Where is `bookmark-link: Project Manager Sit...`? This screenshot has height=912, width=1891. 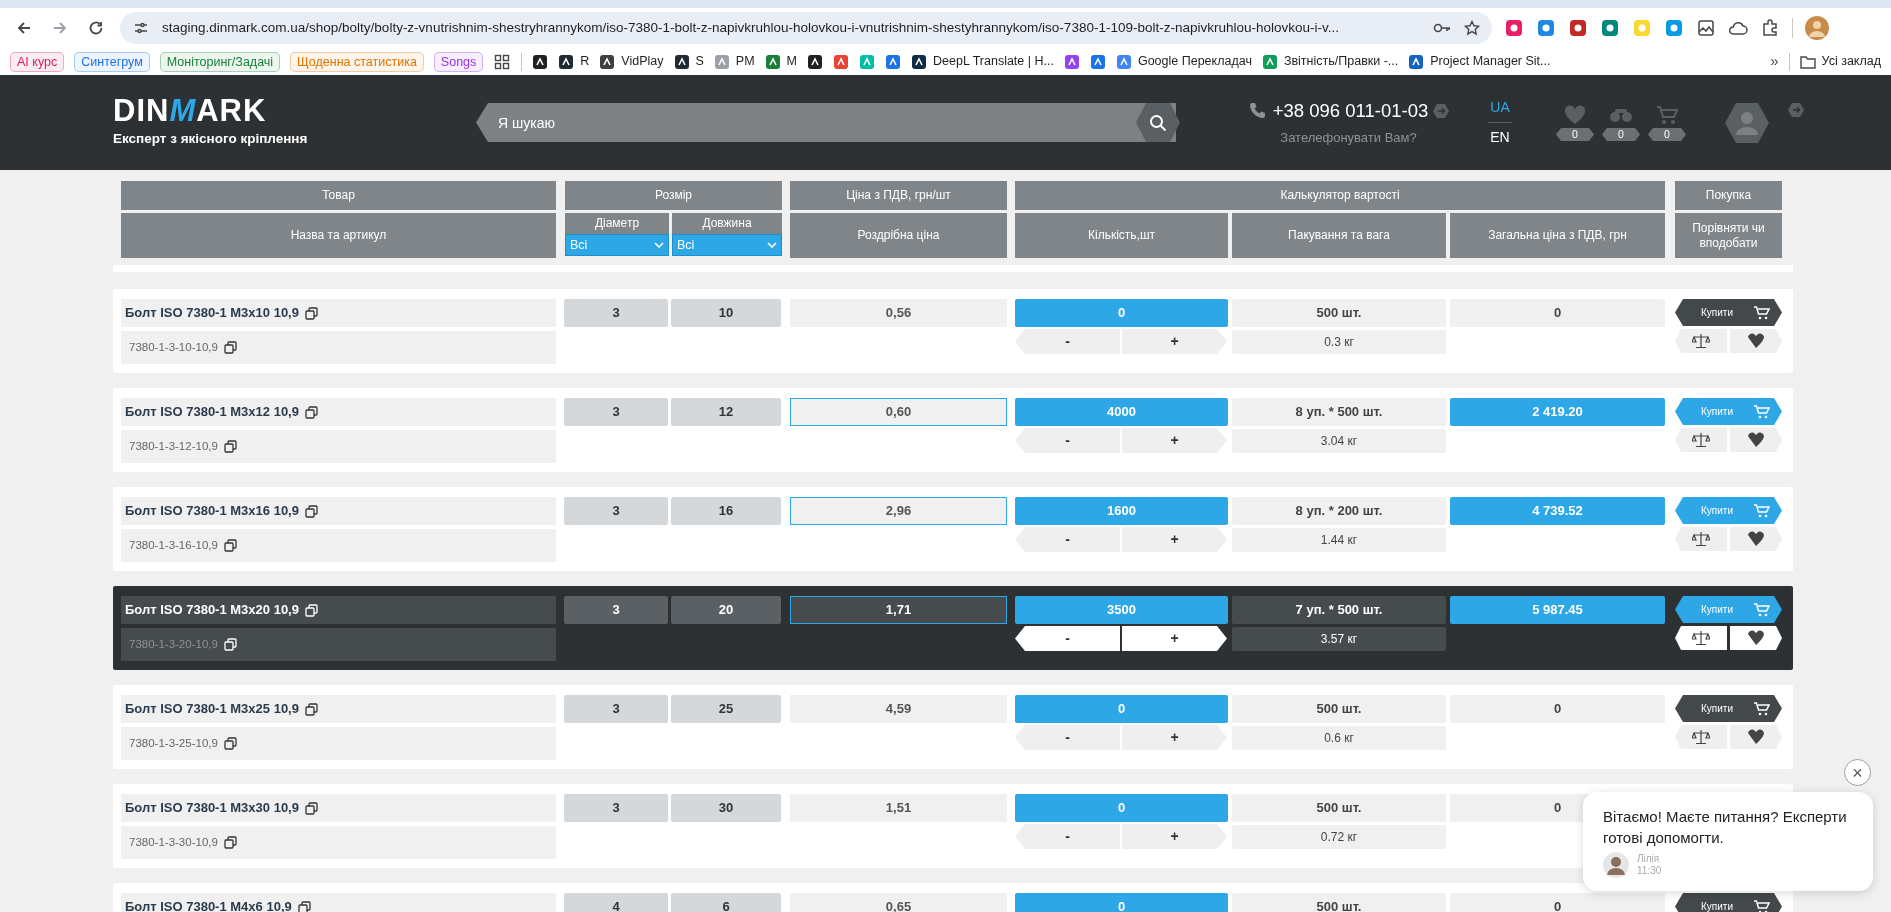 bookmark-link: Project Manager Sit... is located at coordinates (1479, 61).